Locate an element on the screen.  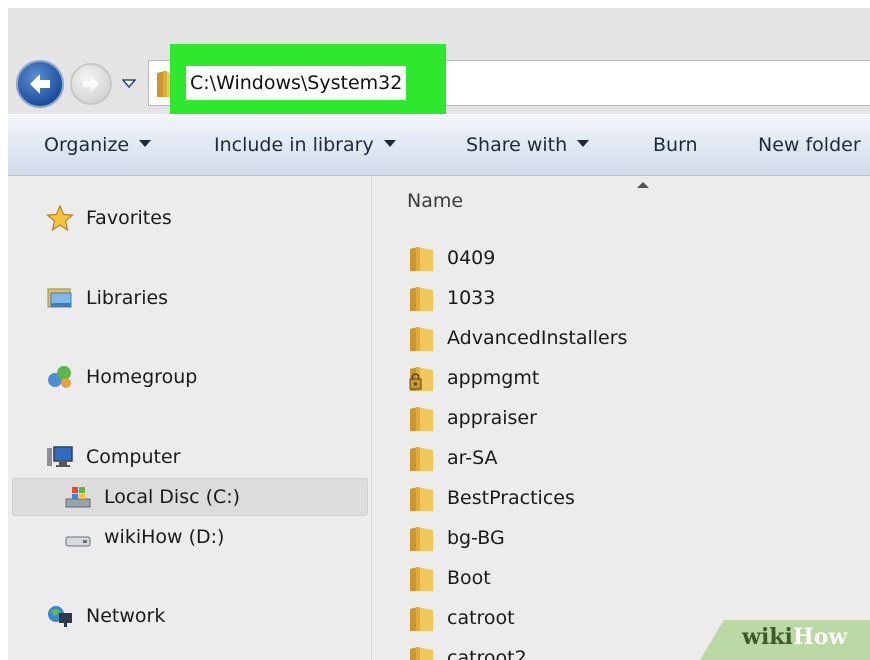
recent-pages-dropdown-icon is located at coordinates (129, 83).